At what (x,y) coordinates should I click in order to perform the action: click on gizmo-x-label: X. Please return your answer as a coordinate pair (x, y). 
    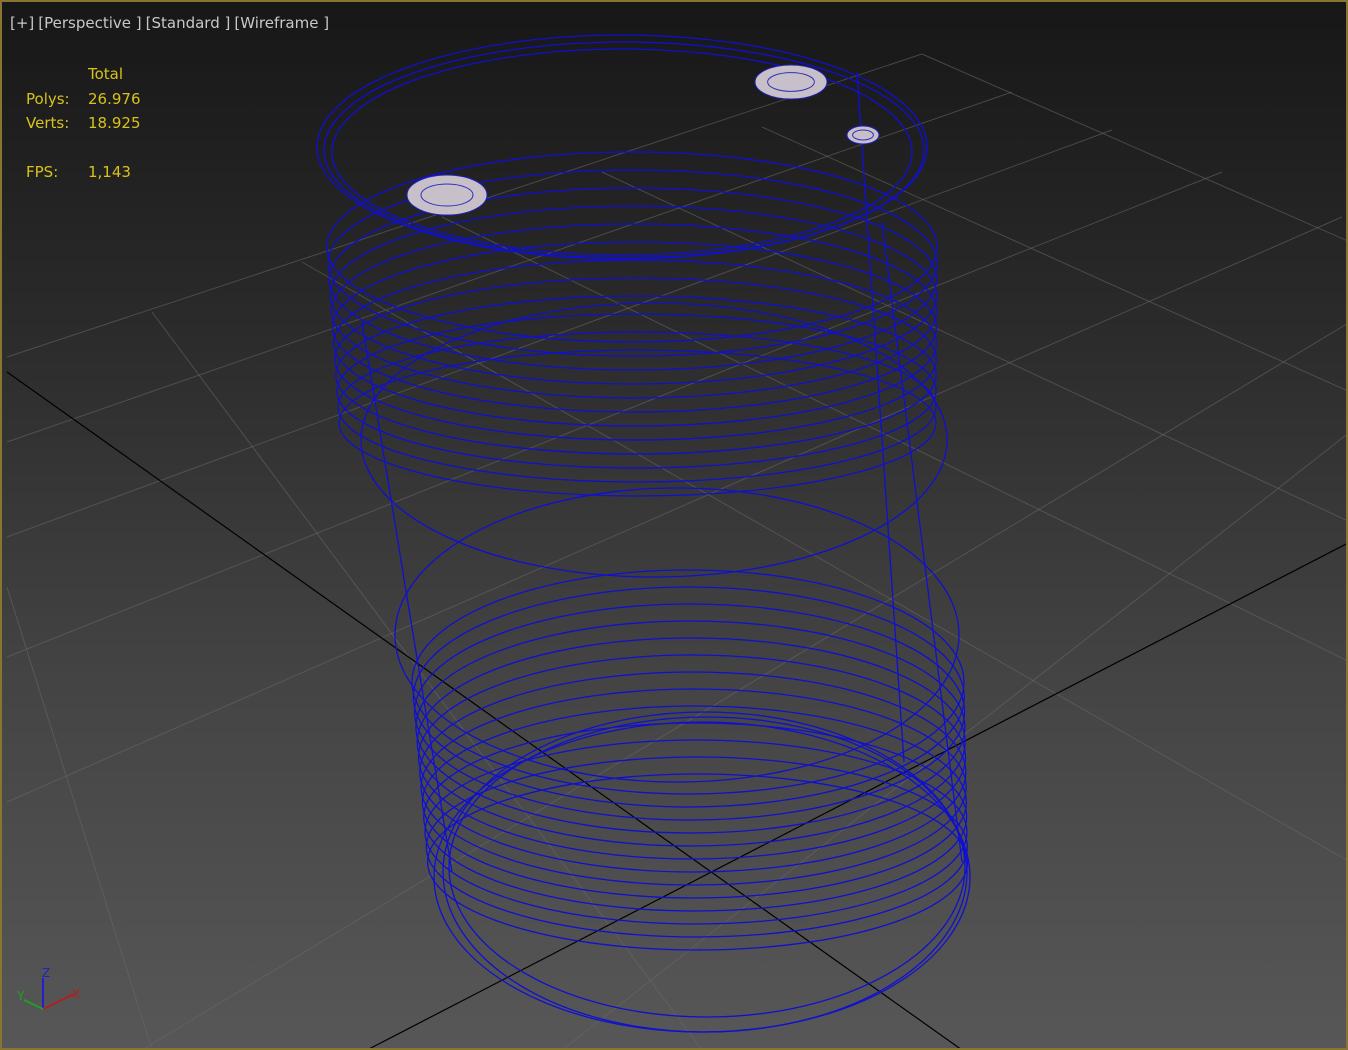
    Looking at the image, I should click on (76, 994).